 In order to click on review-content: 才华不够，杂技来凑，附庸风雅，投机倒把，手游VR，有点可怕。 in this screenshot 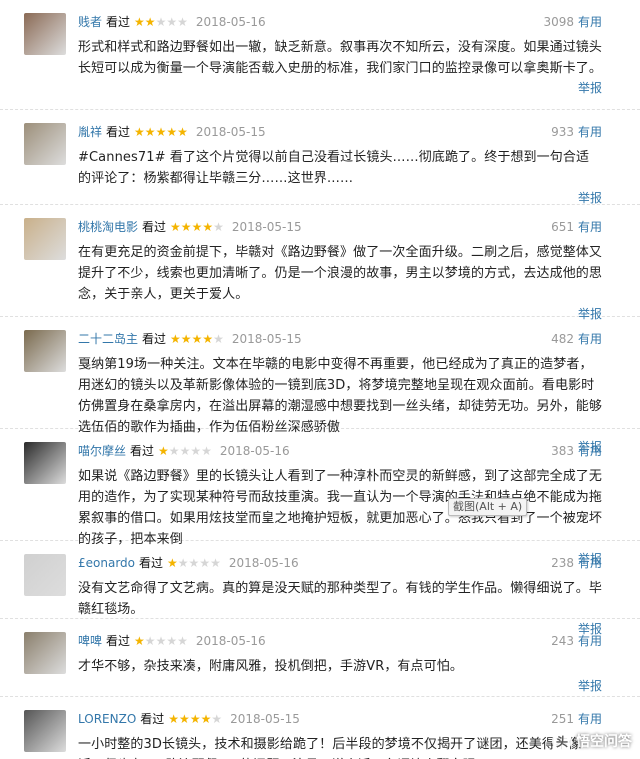, I will do `click(270, 666)`.